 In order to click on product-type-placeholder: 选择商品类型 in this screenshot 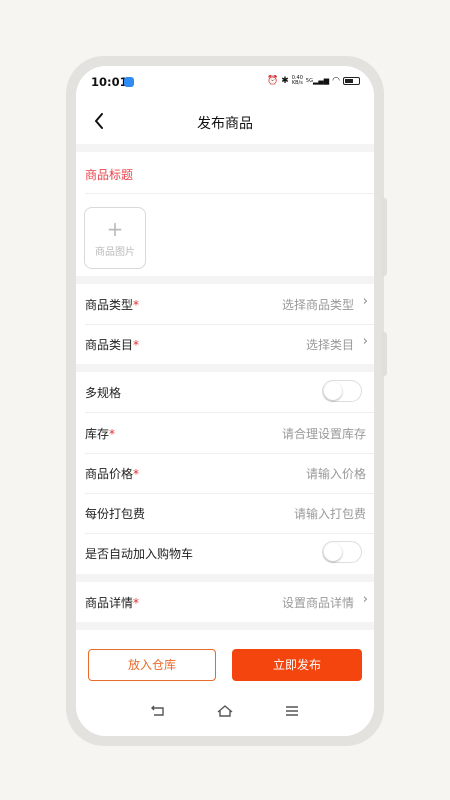, I will do `click(317, 305)`.